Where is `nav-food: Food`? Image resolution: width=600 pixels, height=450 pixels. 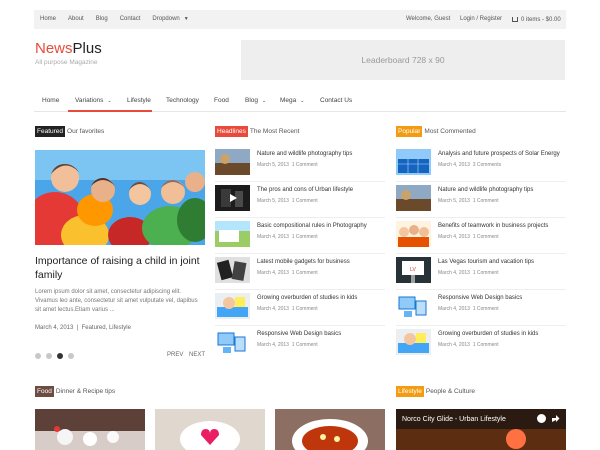
nav-food: Food is located at coordinates (221, 100).